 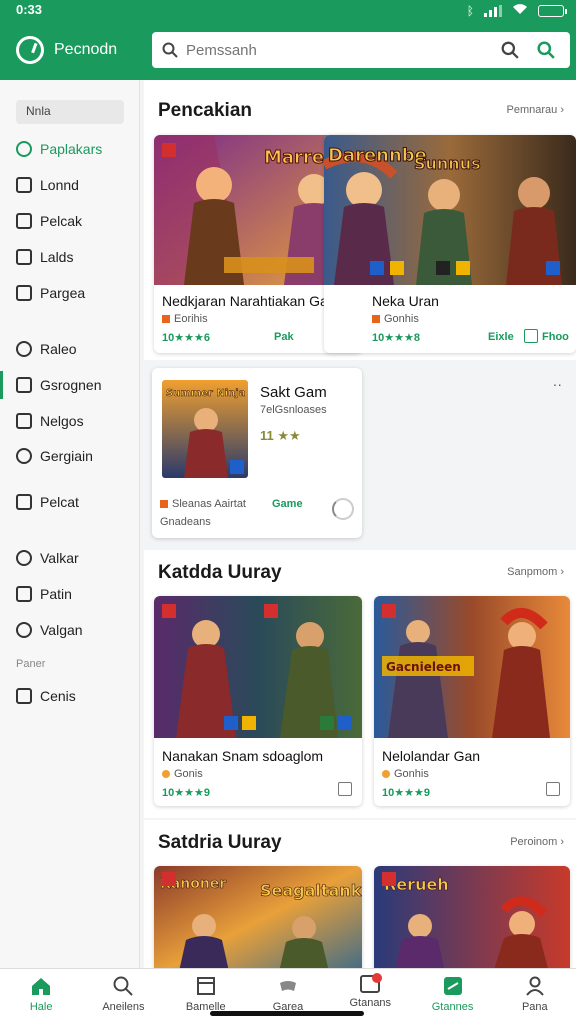 I want to click on home-indicator, so click(x=287, y=1013).